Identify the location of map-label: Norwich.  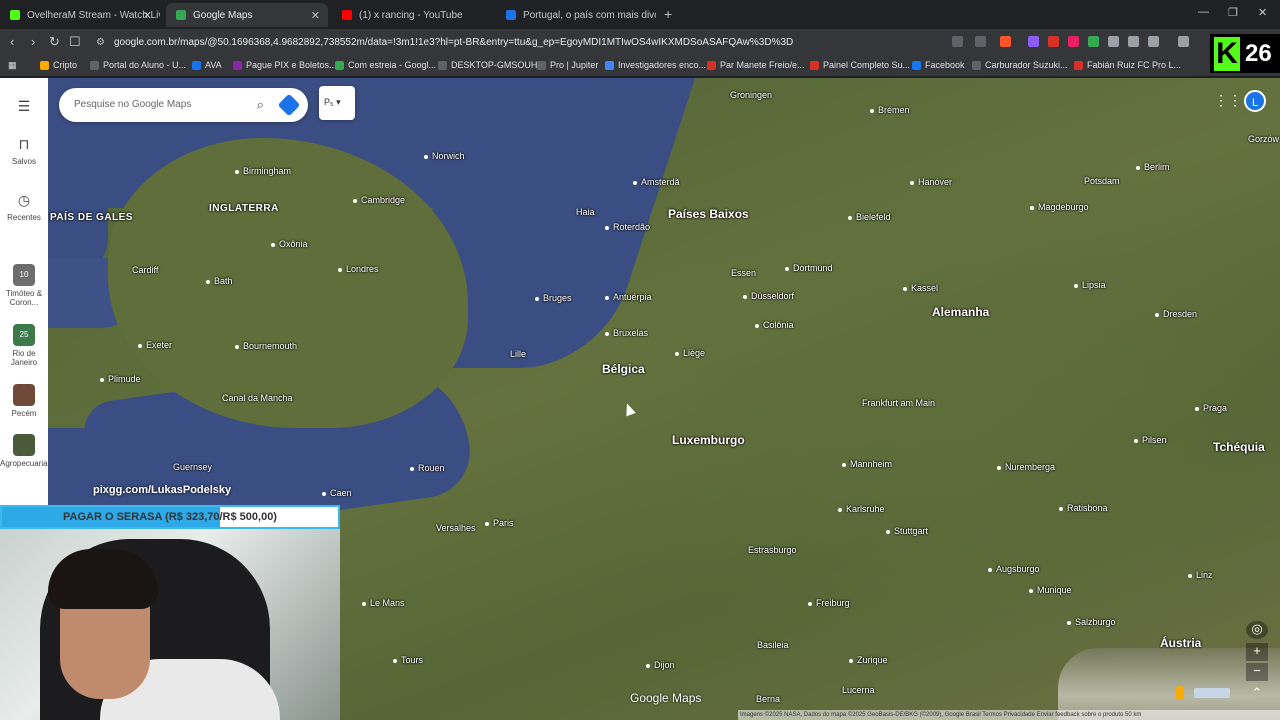
(444, 156).